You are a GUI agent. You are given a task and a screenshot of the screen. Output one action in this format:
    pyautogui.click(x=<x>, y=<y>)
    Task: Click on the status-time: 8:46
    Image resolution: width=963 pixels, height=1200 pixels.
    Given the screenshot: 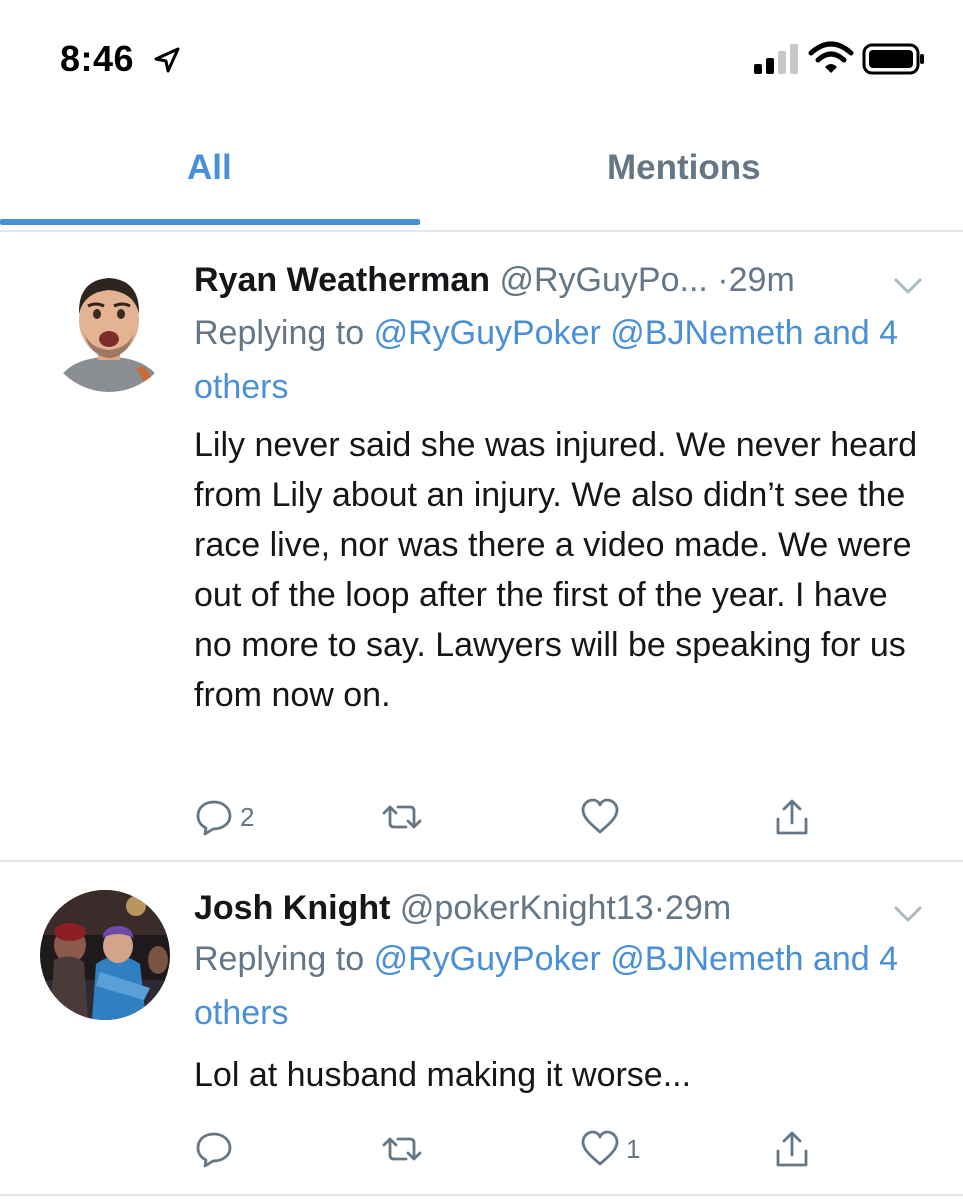 What is the action you would take?
    pyautogui.click(x=97, y=58)
    